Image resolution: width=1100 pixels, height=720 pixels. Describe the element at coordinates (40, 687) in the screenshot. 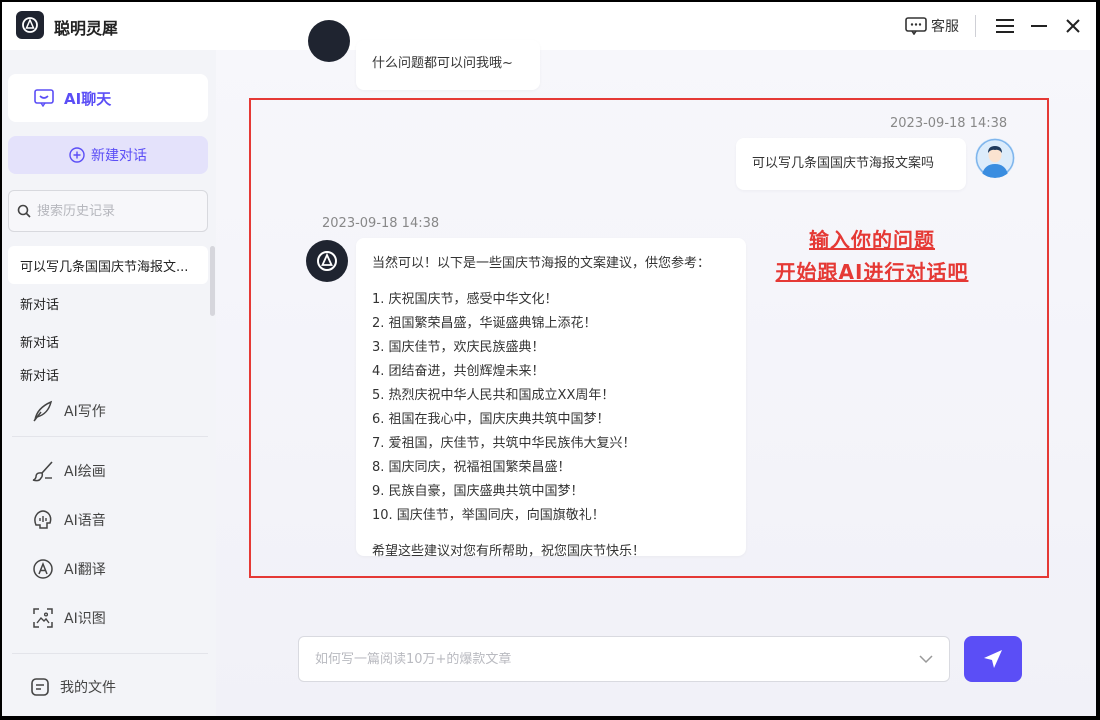

I see `file-icon` at that location.